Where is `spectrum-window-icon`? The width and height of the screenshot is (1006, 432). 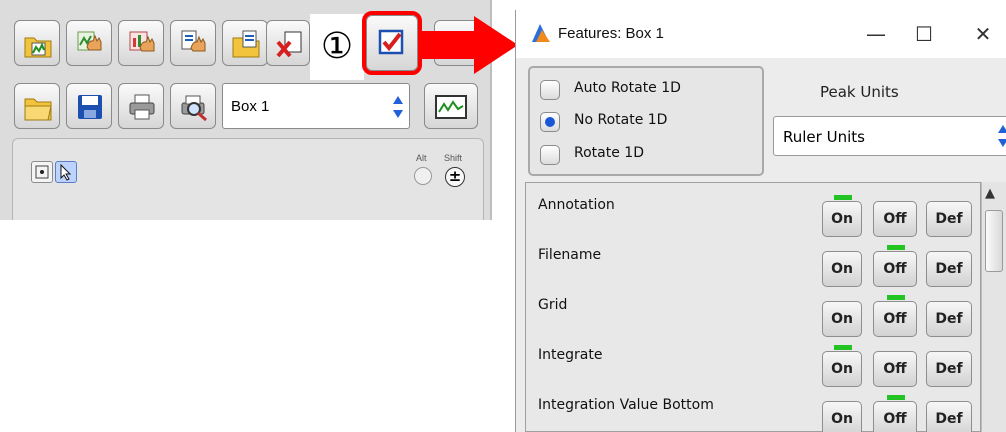
spectrum-window-icon is located at coordinates (451, 107).